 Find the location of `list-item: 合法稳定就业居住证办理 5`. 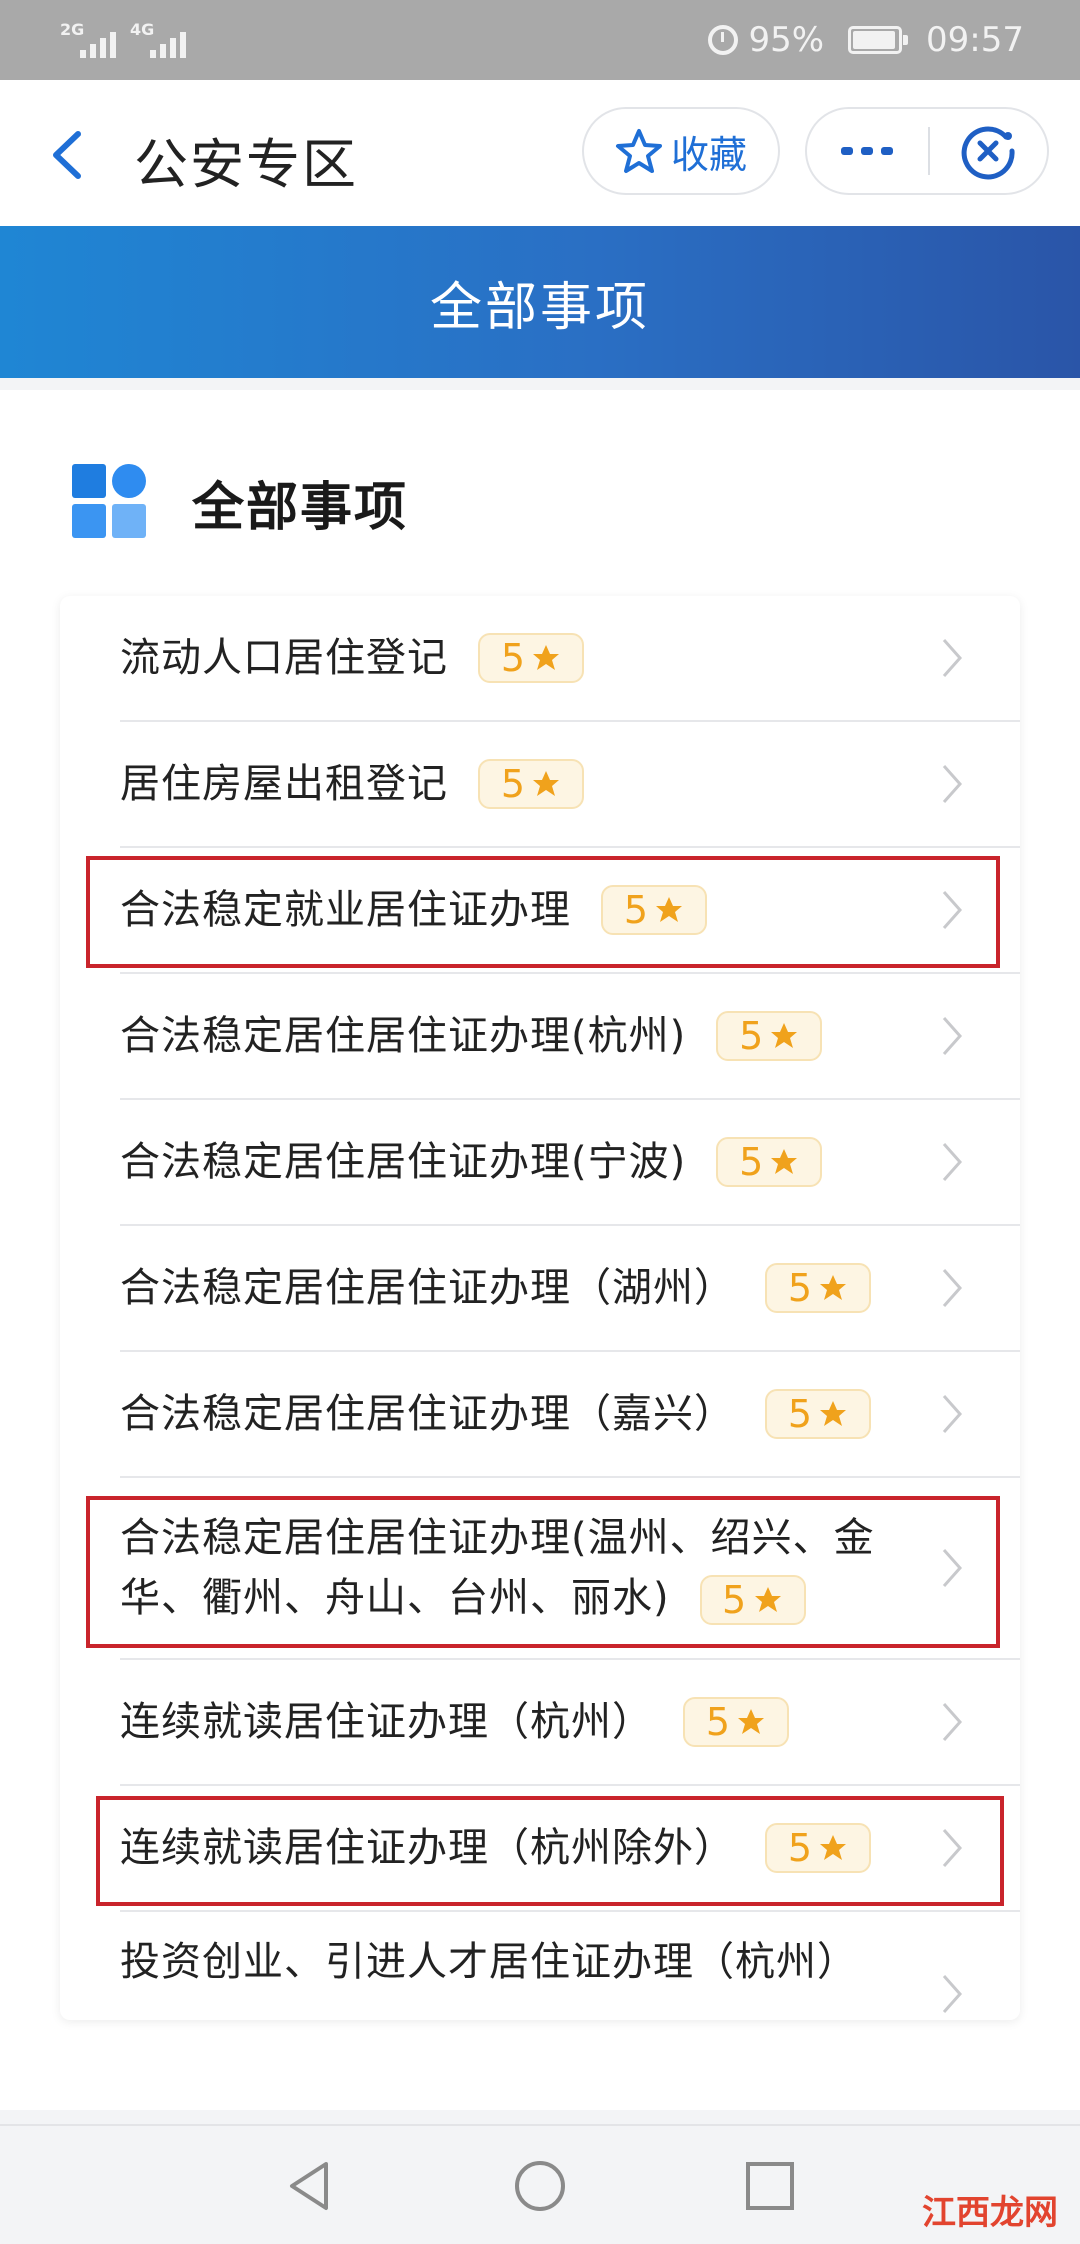

list-item: 合法稳定就业居住证办理 5 is located at coordinates (570, 911).